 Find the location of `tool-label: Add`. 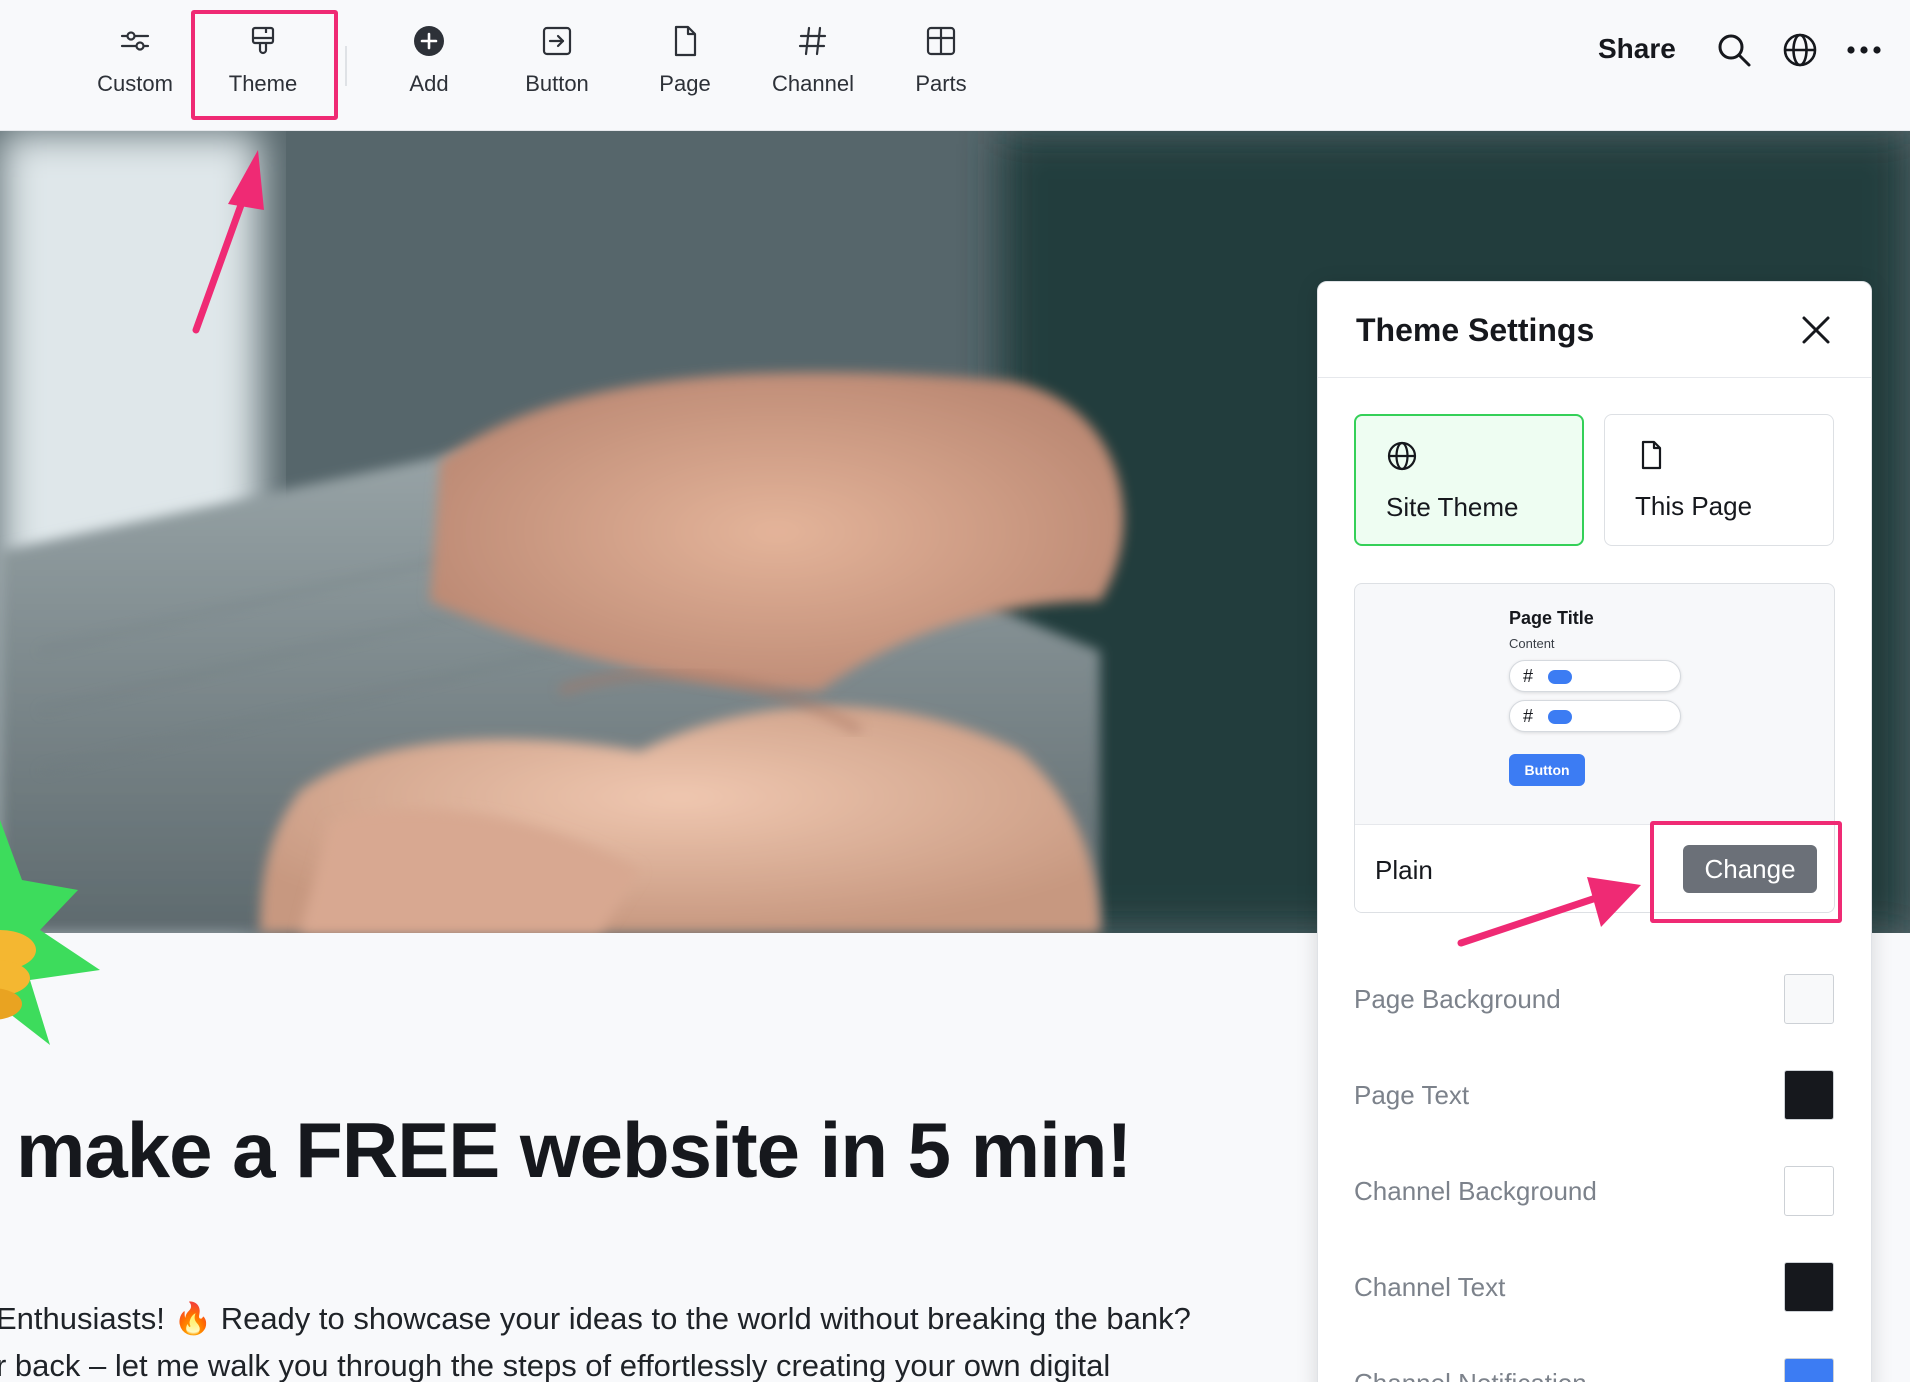

tool-label: Add is located at coordinates (429, 83).